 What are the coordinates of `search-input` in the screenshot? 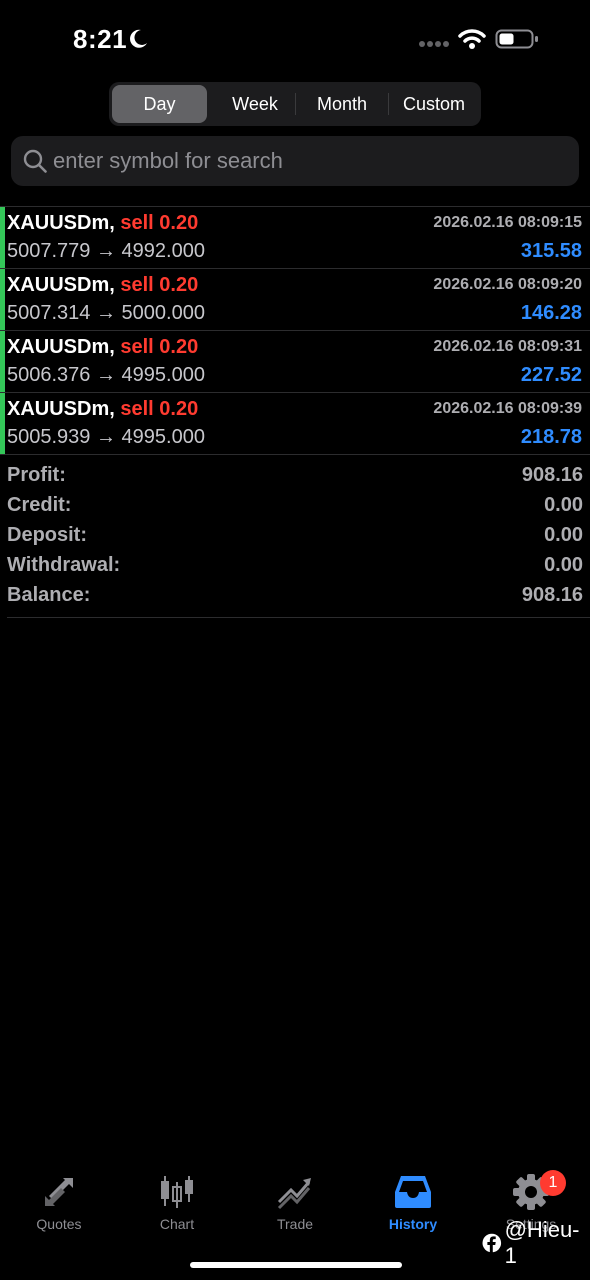 It's located at (308, 161).